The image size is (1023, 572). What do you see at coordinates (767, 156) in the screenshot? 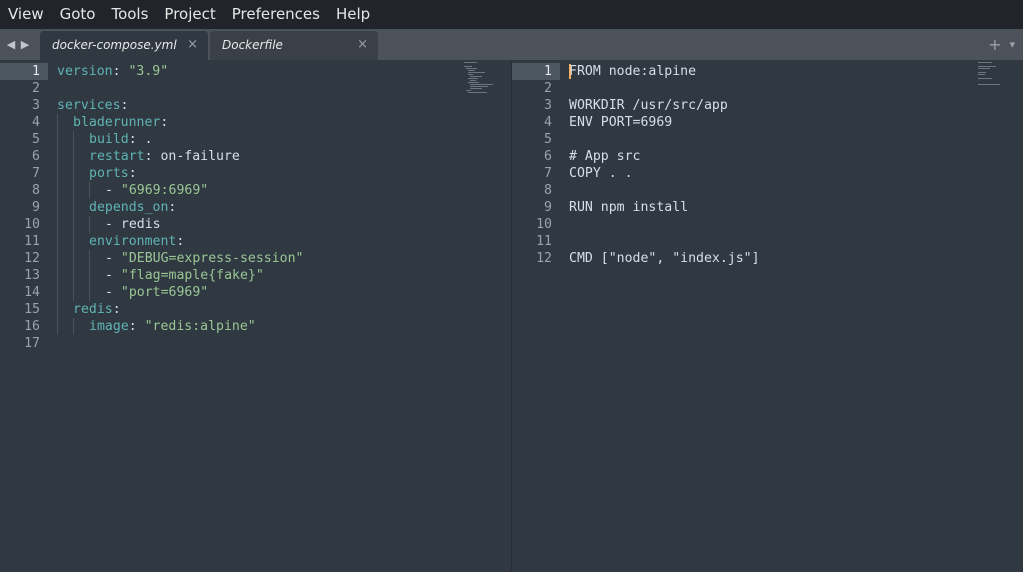
I see `code-line: 6 # App src` at bounding box center [767, 156].